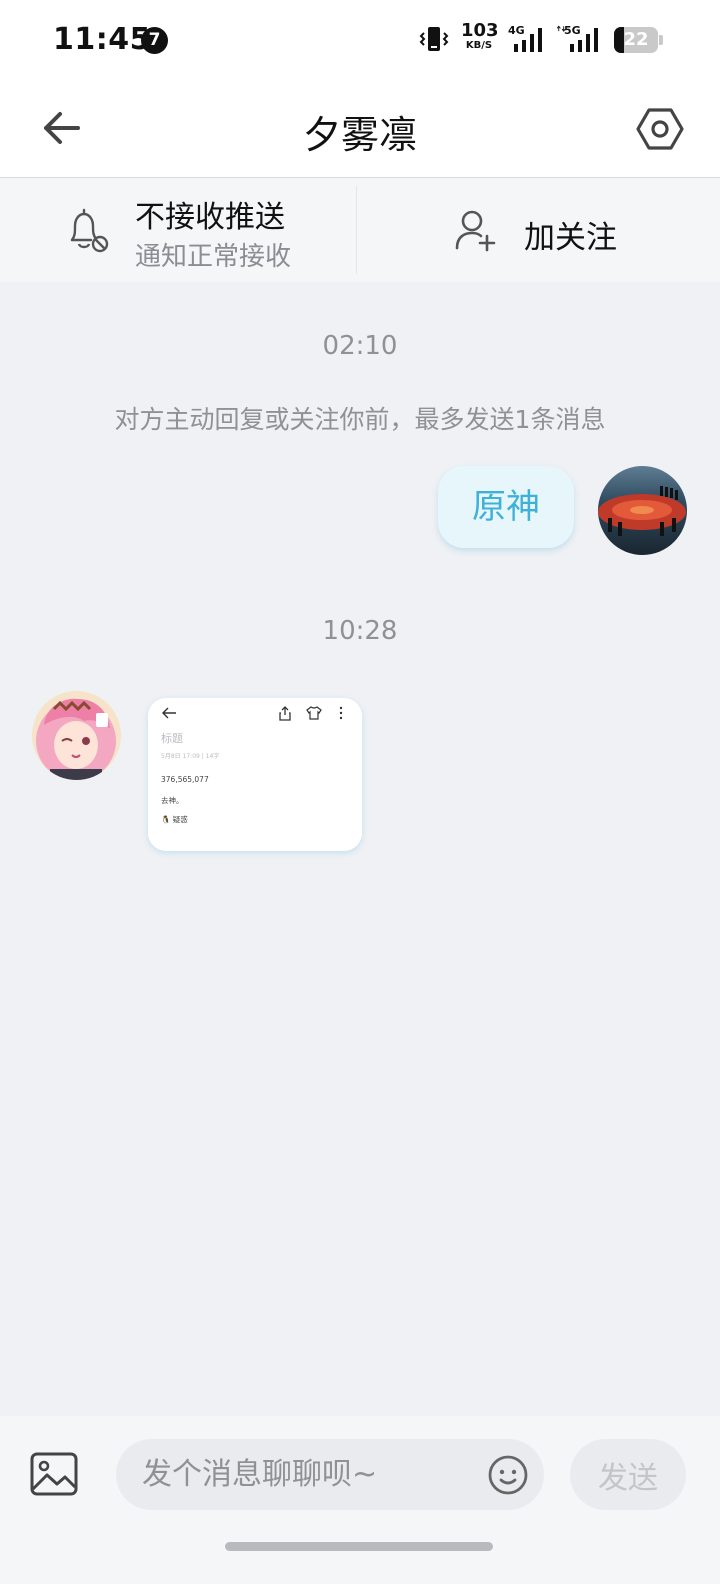 The height and width of the screenshot is (1584, 720). I want to click on card-text-line: 去神。, so click(172, 800).